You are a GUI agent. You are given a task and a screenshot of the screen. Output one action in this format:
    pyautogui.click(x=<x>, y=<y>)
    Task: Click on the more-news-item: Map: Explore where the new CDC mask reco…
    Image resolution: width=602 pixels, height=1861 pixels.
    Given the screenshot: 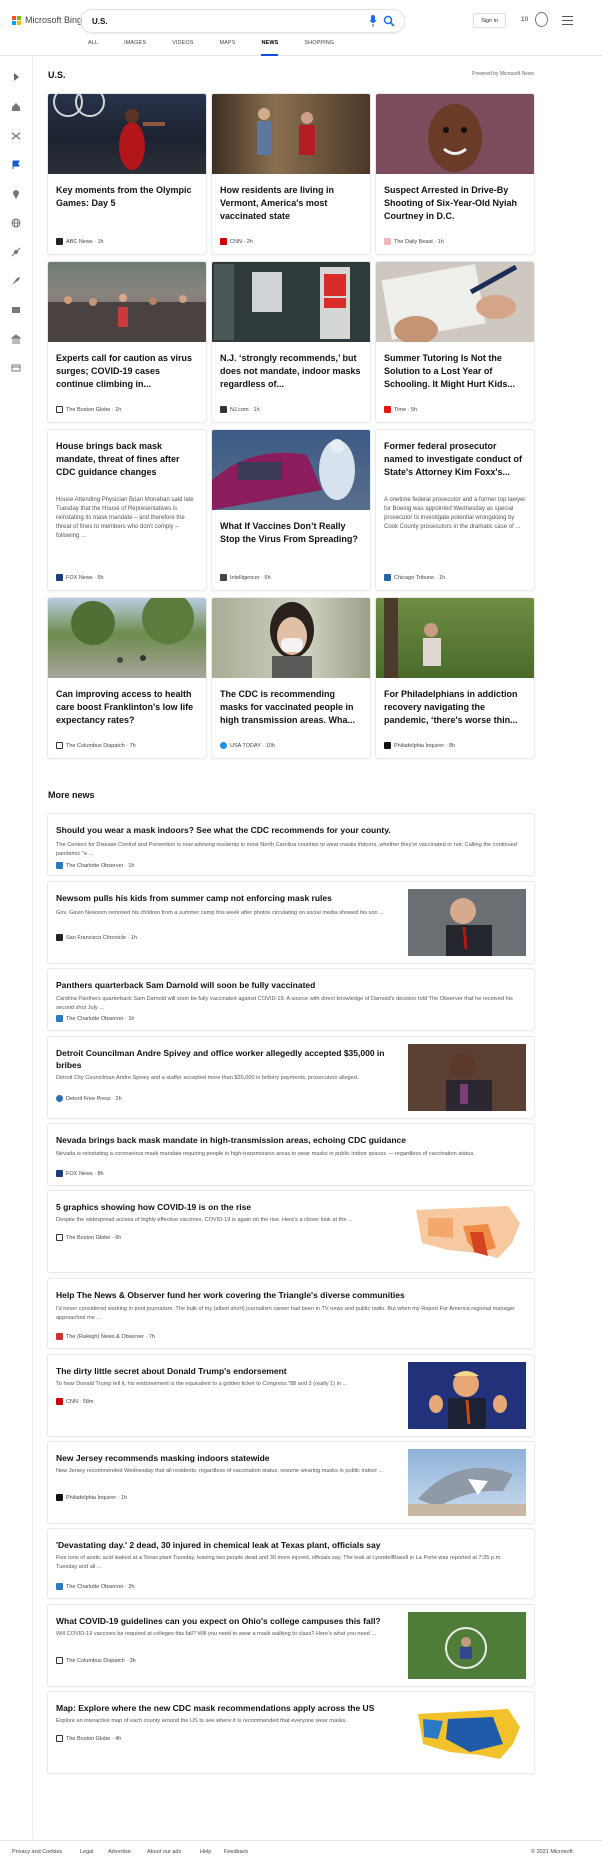 What is the action you would take?
    pyautogui.click(x=291, y=1732)
    